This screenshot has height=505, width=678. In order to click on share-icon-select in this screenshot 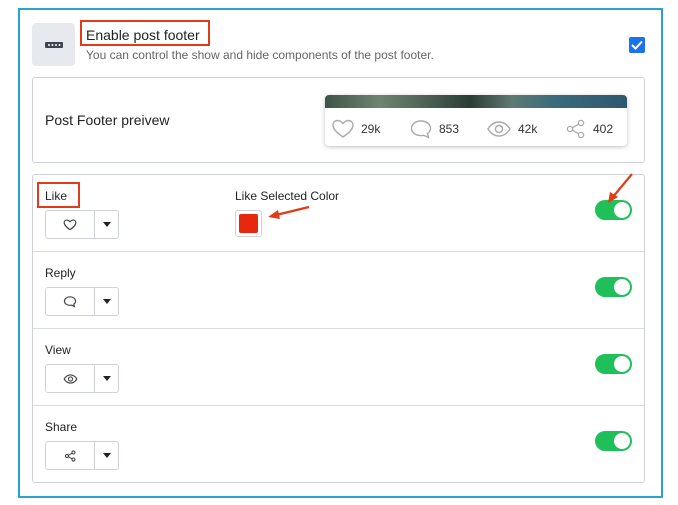, I will do `click(82, 455)`.